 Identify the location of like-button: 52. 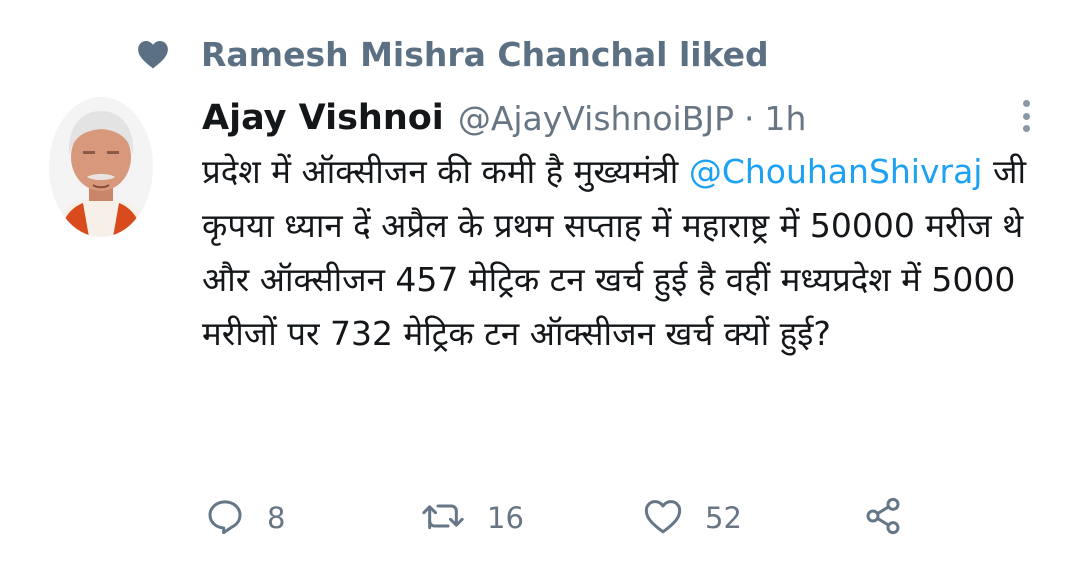
(753, 518).